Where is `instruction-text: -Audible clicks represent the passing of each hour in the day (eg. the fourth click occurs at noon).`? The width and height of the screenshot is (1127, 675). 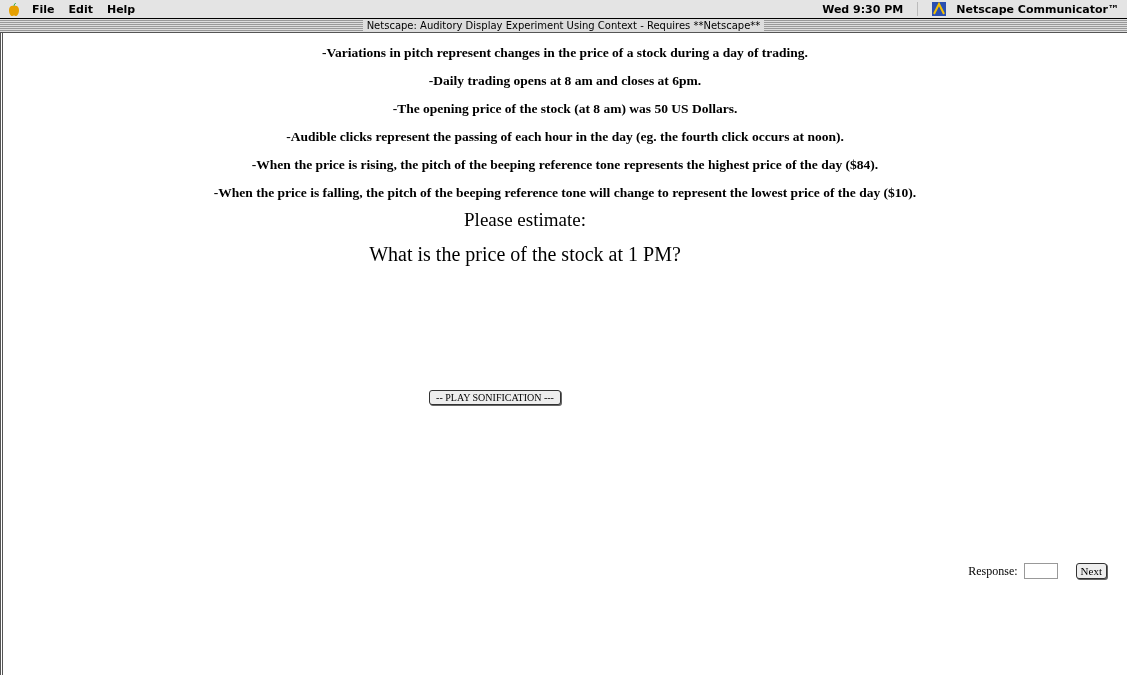 instruction-text: -Audible clicks represent the passing of each hour in the day (eg. the fourth click occurs at noon). is located at coordinates (565, 137).